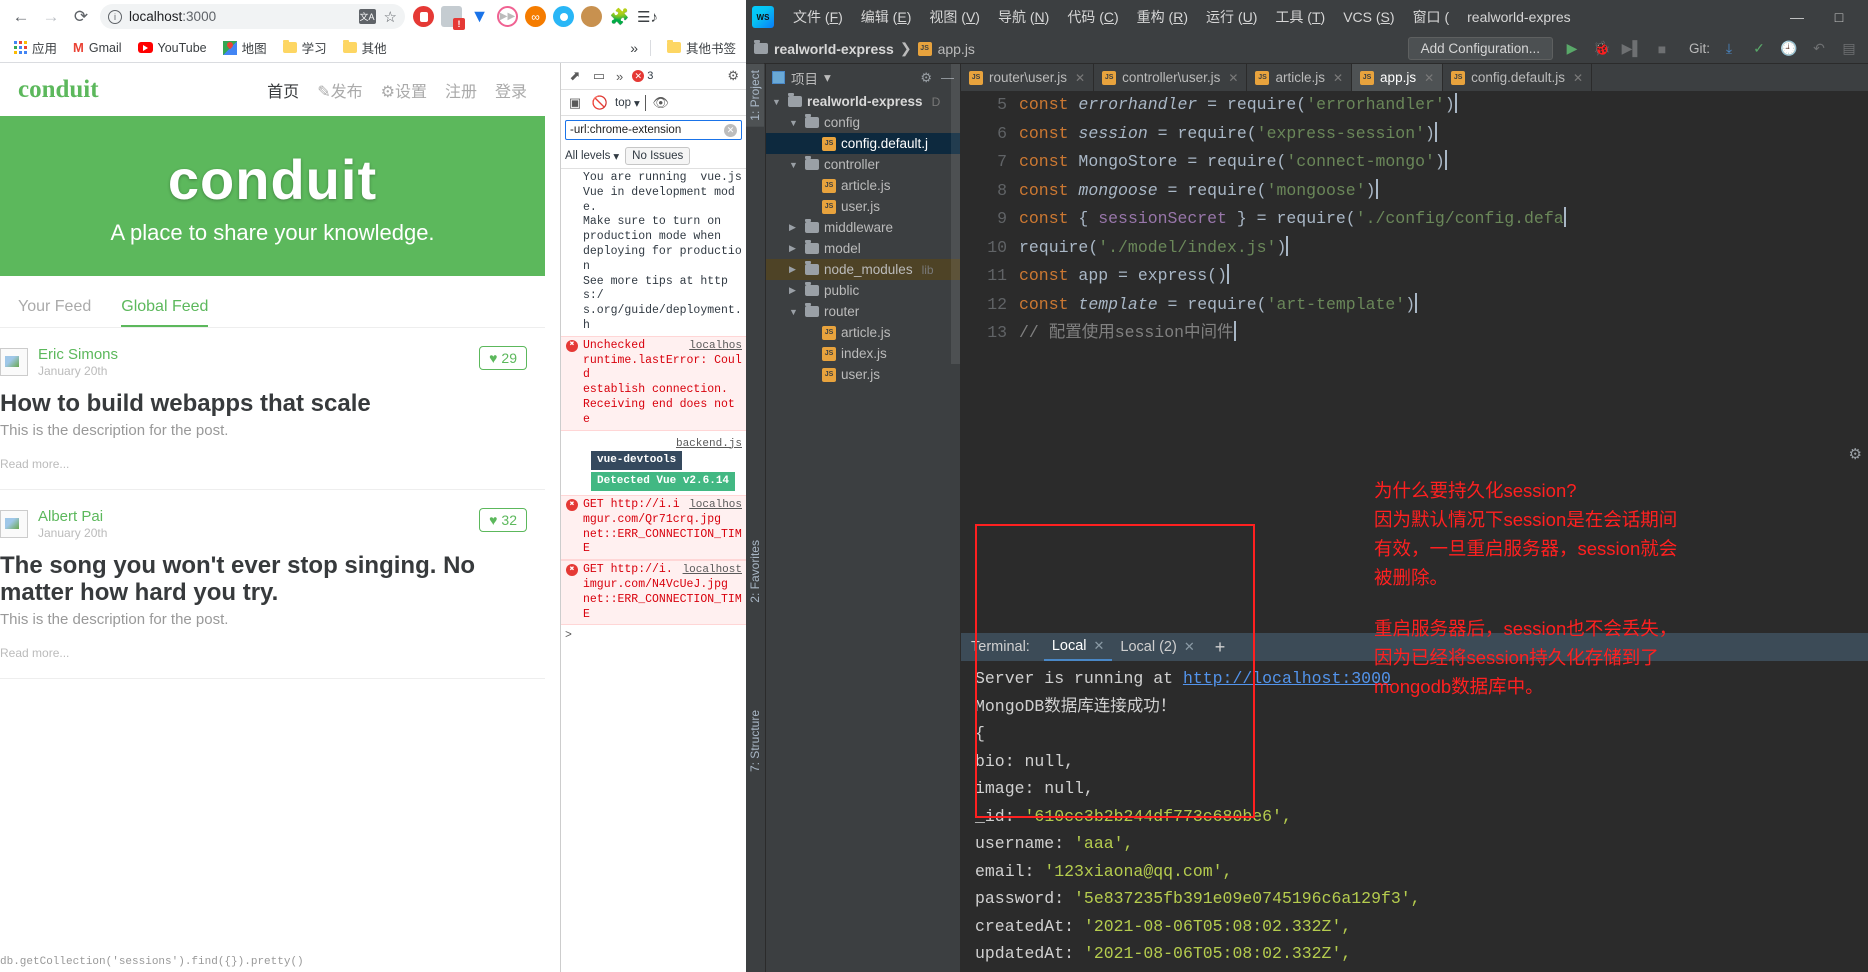 The width and height of the screenshot is (1868, 972). I want to click on puzzle-icon: 🧩, so click(619, 16).